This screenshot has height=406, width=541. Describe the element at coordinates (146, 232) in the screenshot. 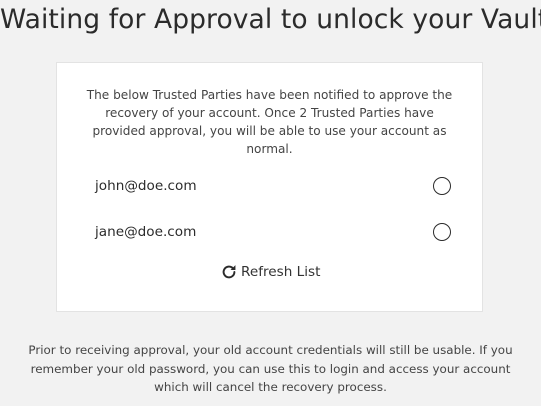

I see `trusted-party-email: jane@doe.com` at that location.